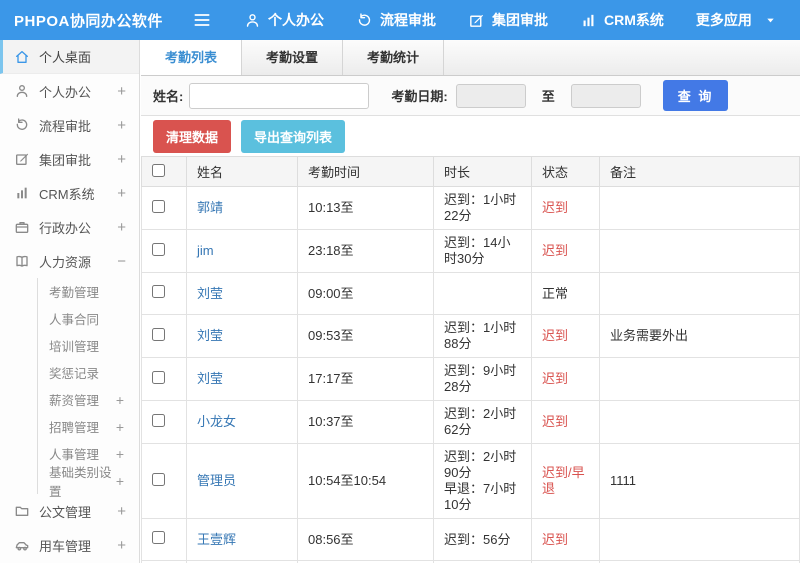 This screenshot has height=563, width=800. I want to click on time-cell: 10:54至10:54, so click(365, 481).